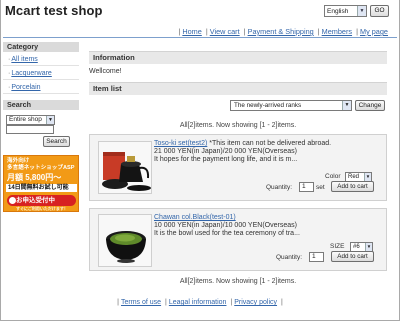 This screenshot has height=321, width=400. I want to click on nav-view-cart: View cart, so click(225, 31).